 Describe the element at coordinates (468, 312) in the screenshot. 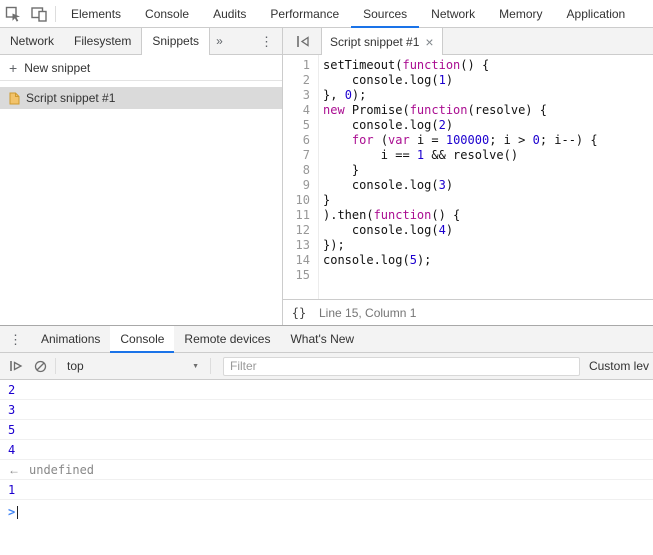

I see `editor-status-bar: {} Line 15, Column 1` at that location.